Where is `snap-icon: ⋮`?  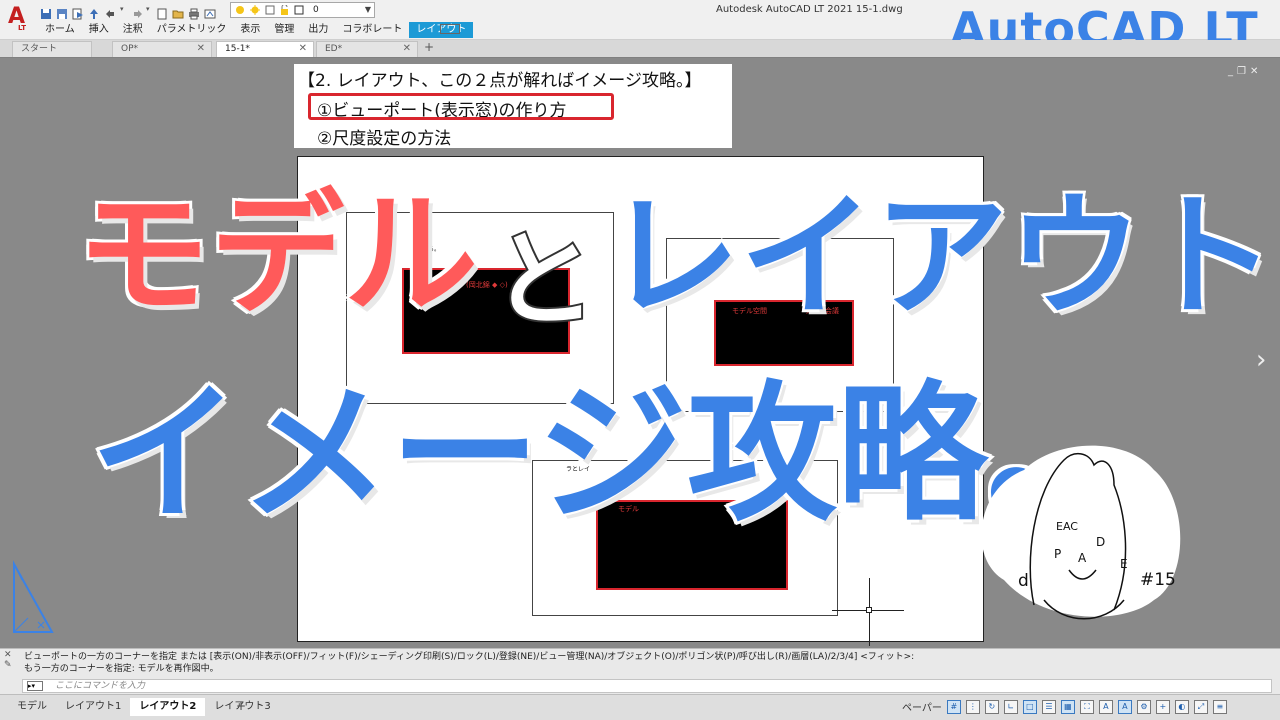
snap-icon: ⋮ is located at coordinates (972, 706).